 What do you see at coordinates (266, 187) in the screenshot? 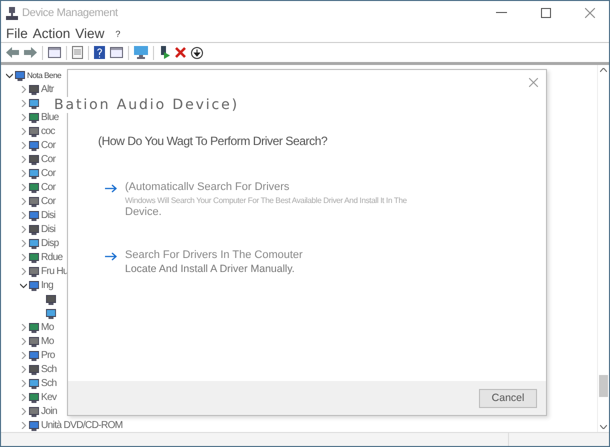
I see `option-link: (Automaticallv Search For Drivers` at bounding box center [266, 187].